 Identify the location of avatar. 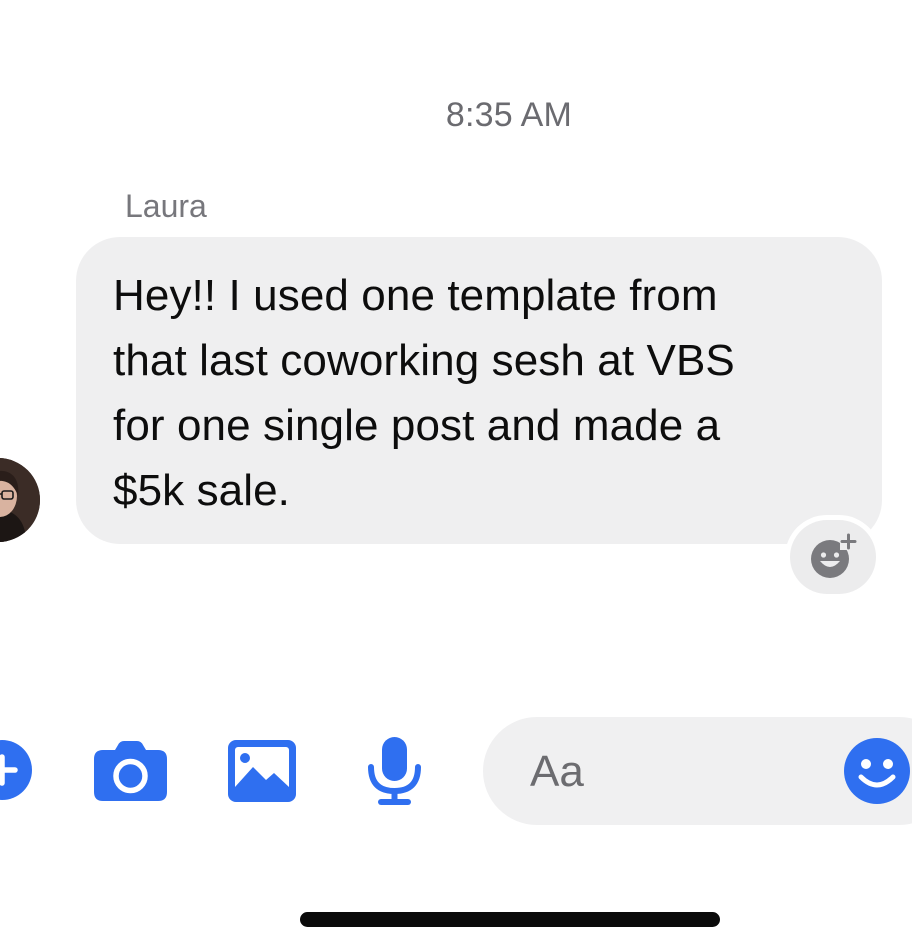
(20, 500).